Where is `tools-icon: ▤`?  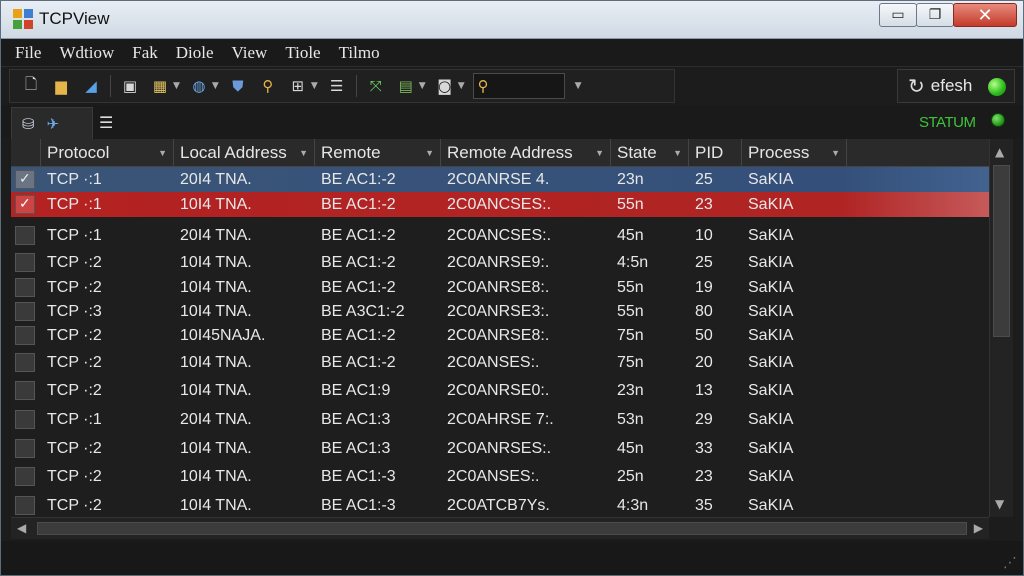
tools-icon: ▤ is located at coordinates (406, 86).